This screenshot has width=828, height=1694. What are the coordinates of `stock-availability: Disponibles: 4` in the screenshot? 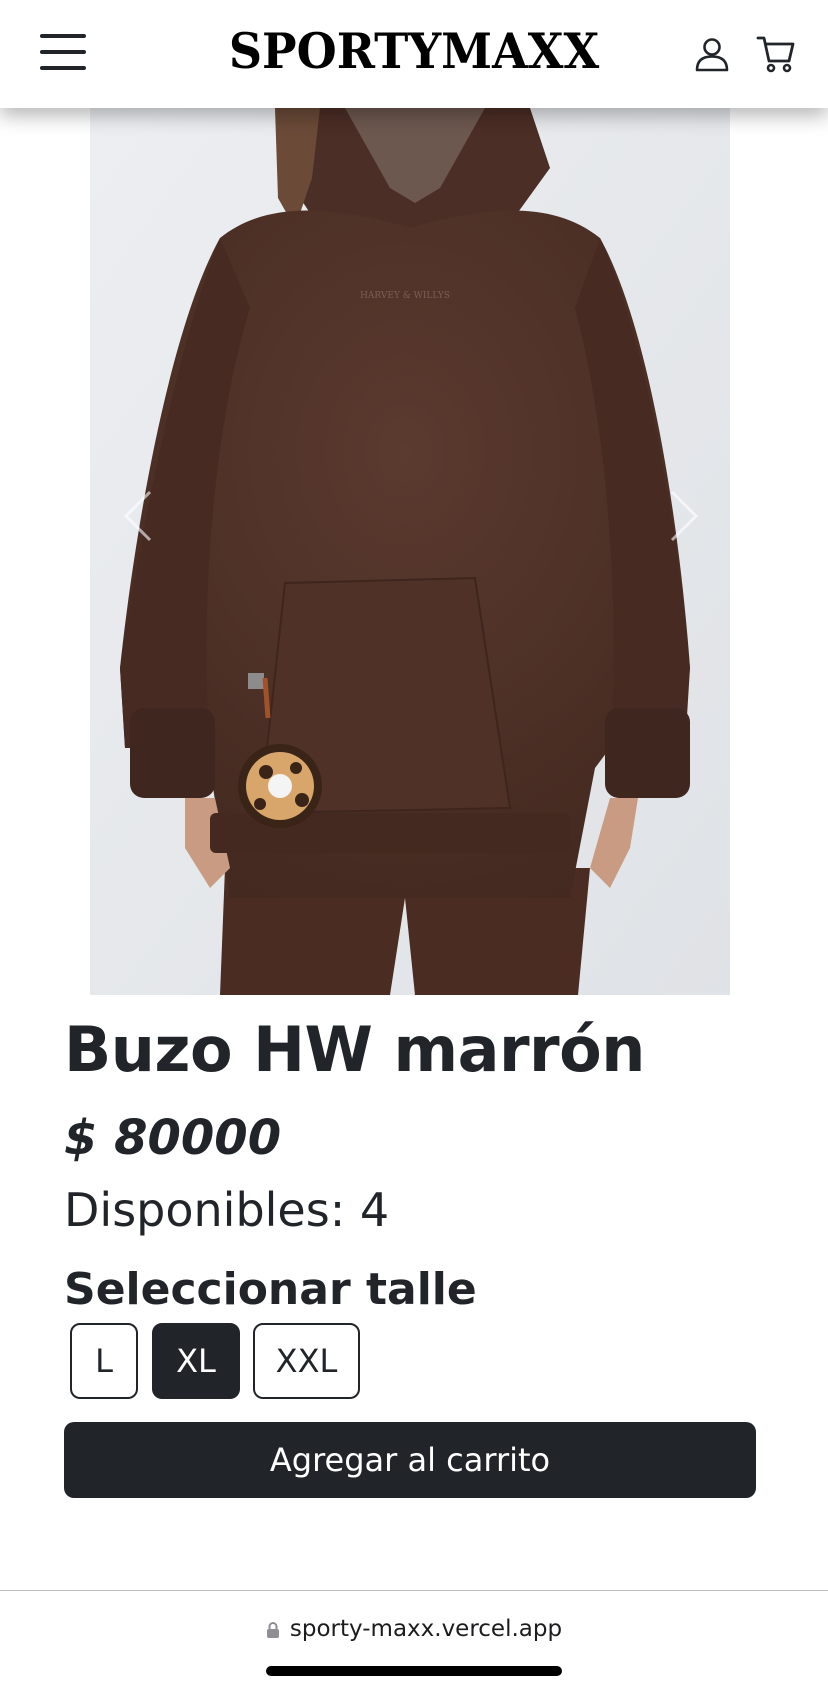 It's located at (226, 1210).